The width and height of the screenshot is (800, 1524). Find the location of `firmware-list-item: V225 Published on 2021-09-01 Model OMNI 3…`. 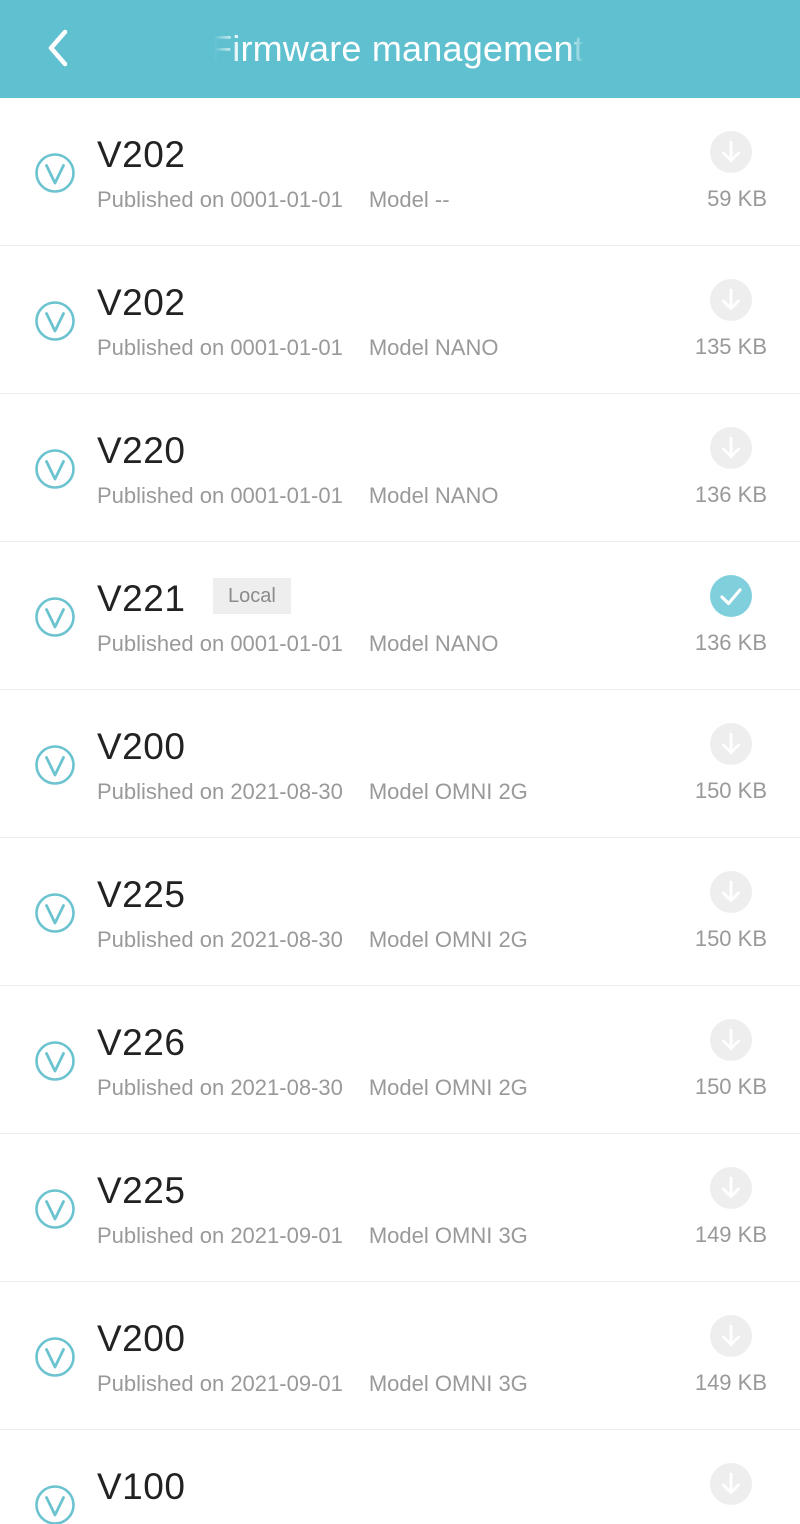

firmware-list-item: V225 Published on 2021-09-01 Model OMNI 3… is located at coordinates (400, 1208).